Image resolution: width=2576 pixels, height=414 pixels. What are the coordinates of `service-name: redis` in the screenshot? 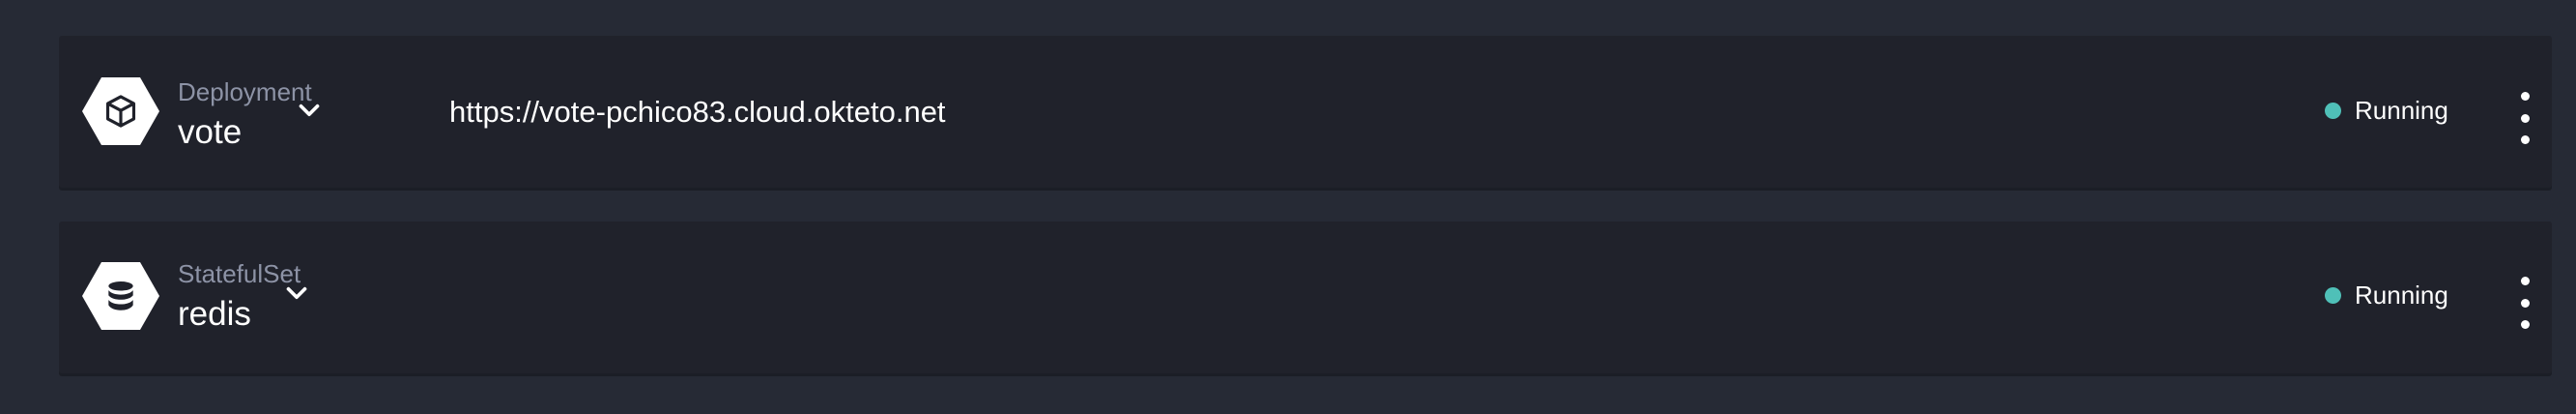 It's located at (215, 314).